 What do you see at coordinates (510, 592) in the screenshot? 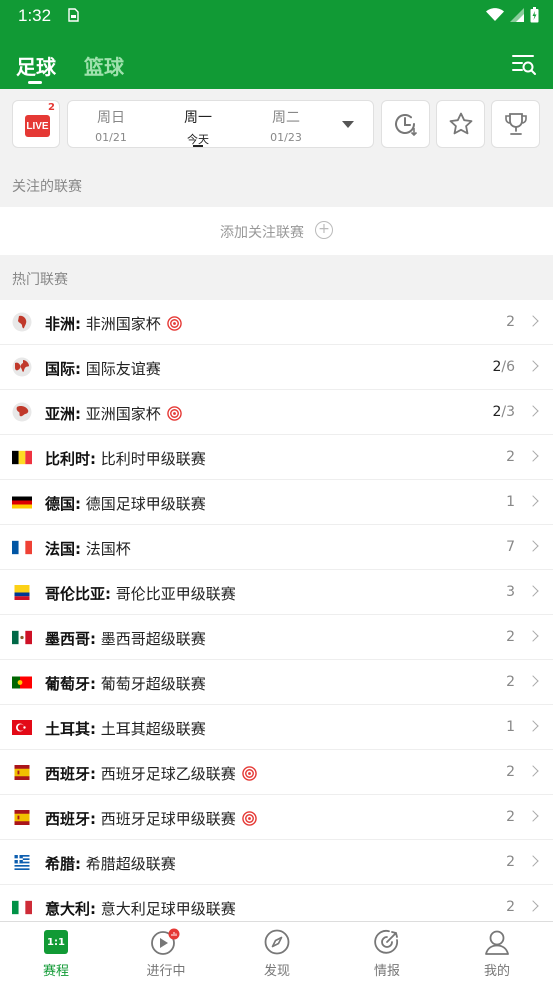
I see `total-match-count: 3` at bounding box center [510, 592].